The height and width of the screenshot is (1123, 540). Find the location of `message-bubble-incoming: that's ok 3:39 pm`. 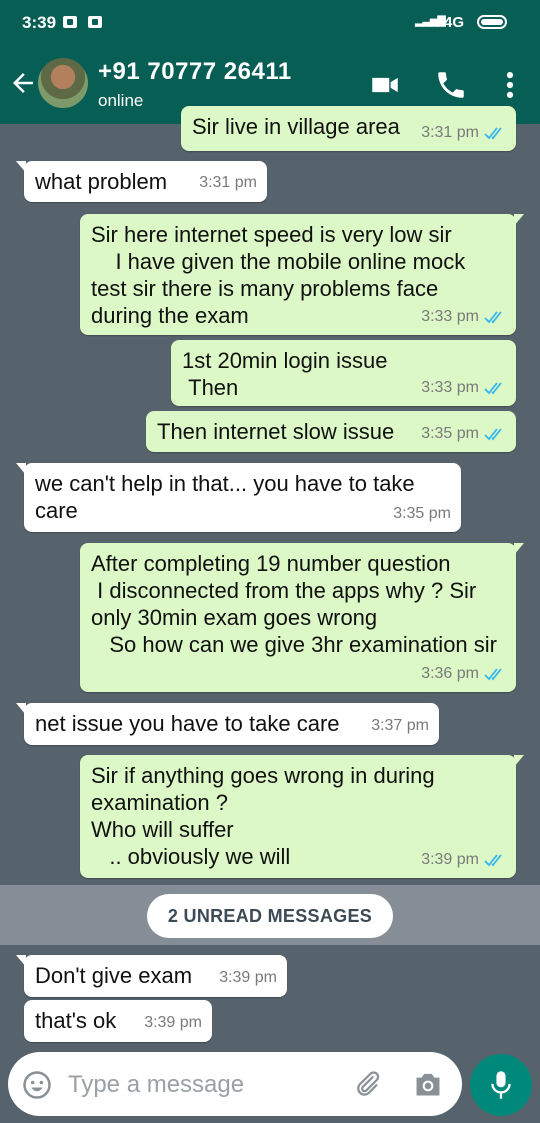

message-bubble-incoming: that's ok 3:39 pm is located at coordinates (118, 1021).